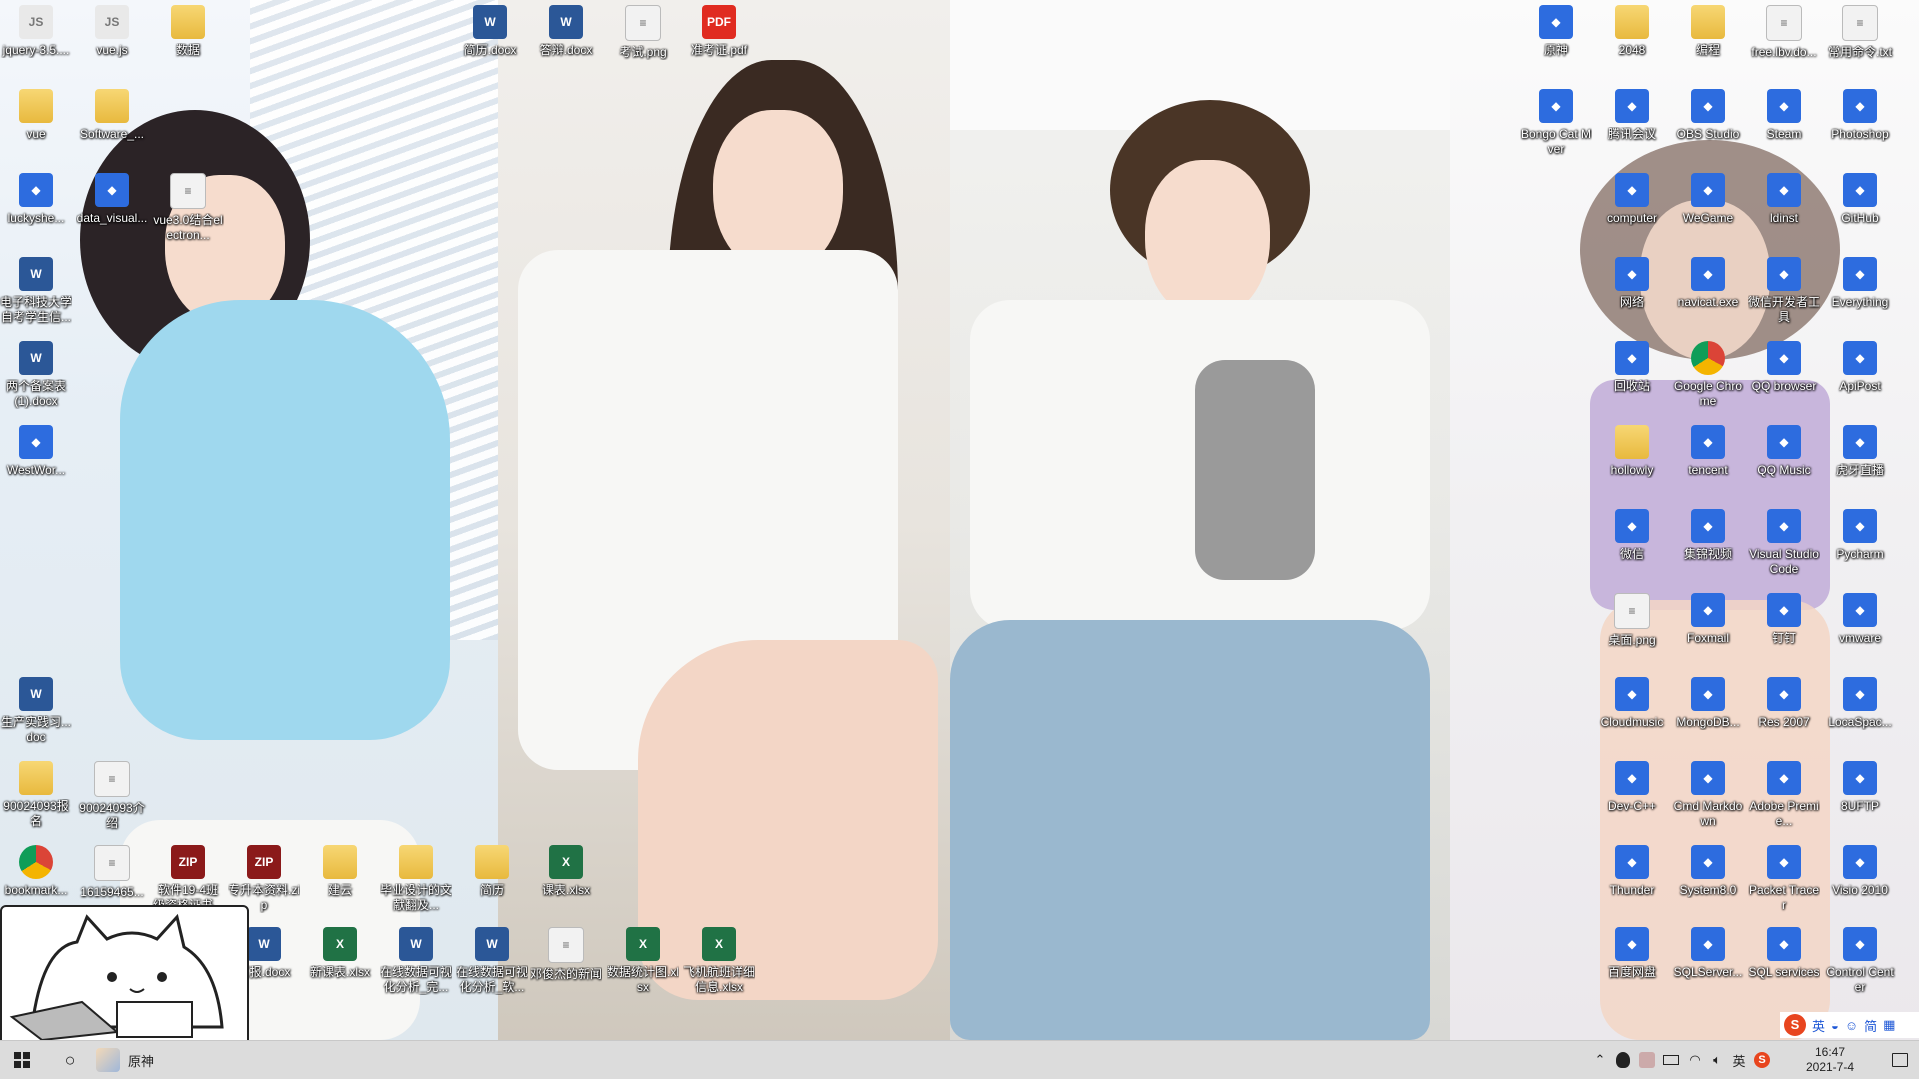  Describe the element at coordinates (1708, 198) in the screenshot. I see `desktop-icon: ◆ WeGame` at that location.